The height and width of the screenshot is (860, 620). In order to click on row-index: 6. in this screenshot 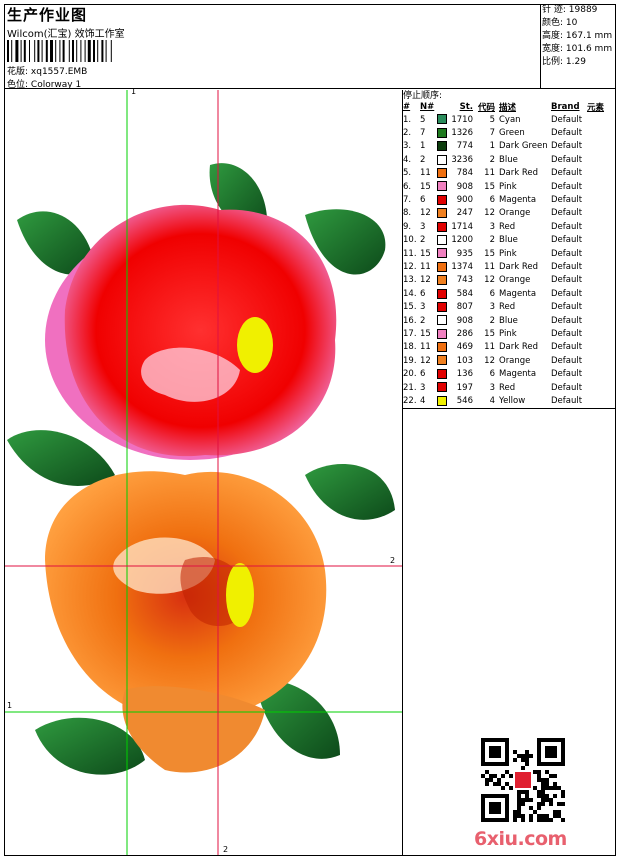, I will do `click(407, 186)`.